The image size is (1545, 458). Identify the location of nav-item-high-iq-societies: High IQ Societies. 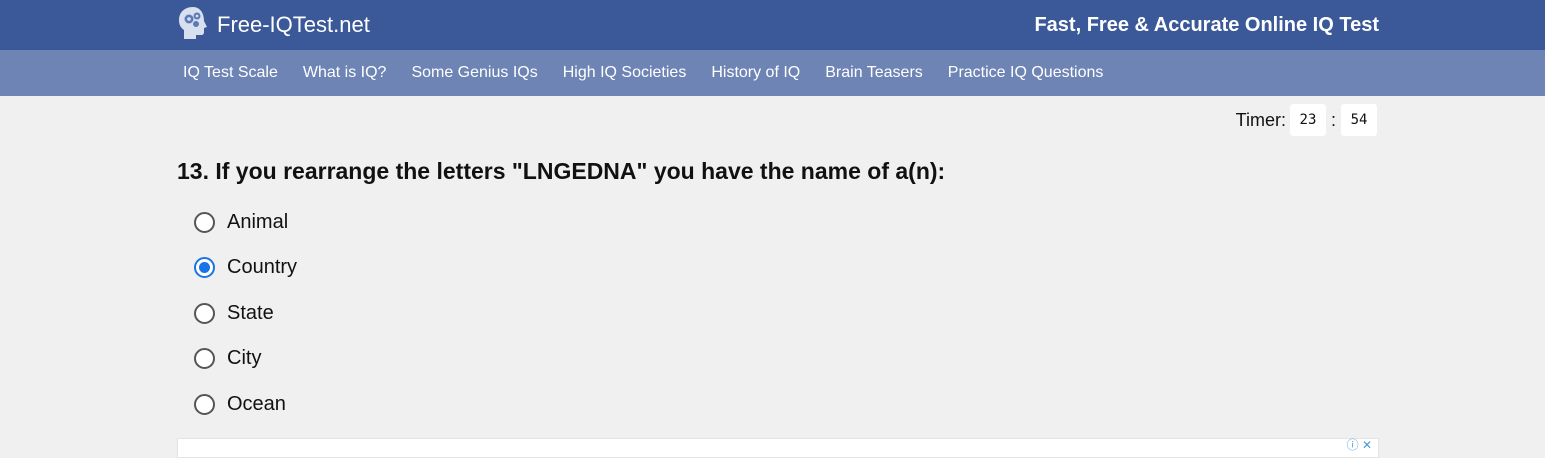
(625, 73).